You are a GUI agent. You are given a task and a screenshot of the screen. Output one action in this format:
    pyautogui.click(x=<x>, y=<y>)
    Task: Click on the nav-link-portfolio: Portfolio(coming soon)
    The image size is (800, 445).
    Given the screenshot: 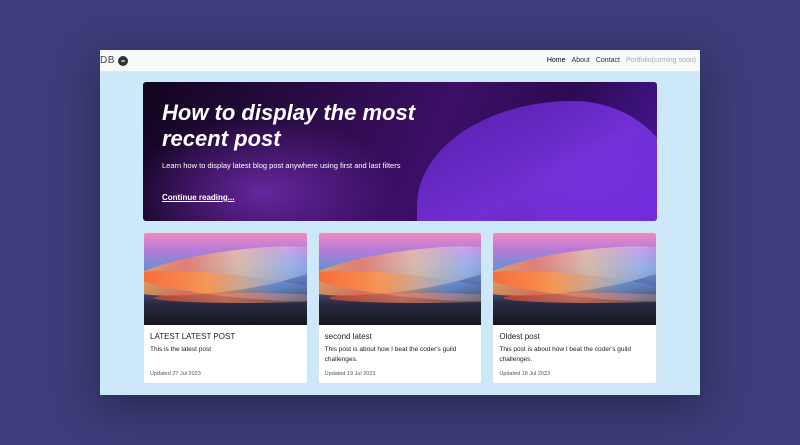 What is the action you would take?
    pyautogui.click(x=660, y=60)
    